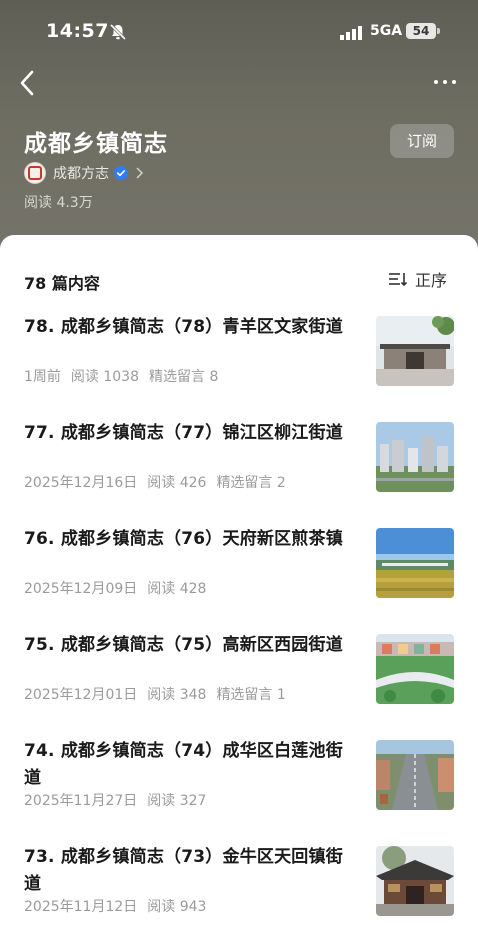 The height and width of the screenshot is (931, 478). I want to click on article-date: 2025年12月01日, so click(81, 695).